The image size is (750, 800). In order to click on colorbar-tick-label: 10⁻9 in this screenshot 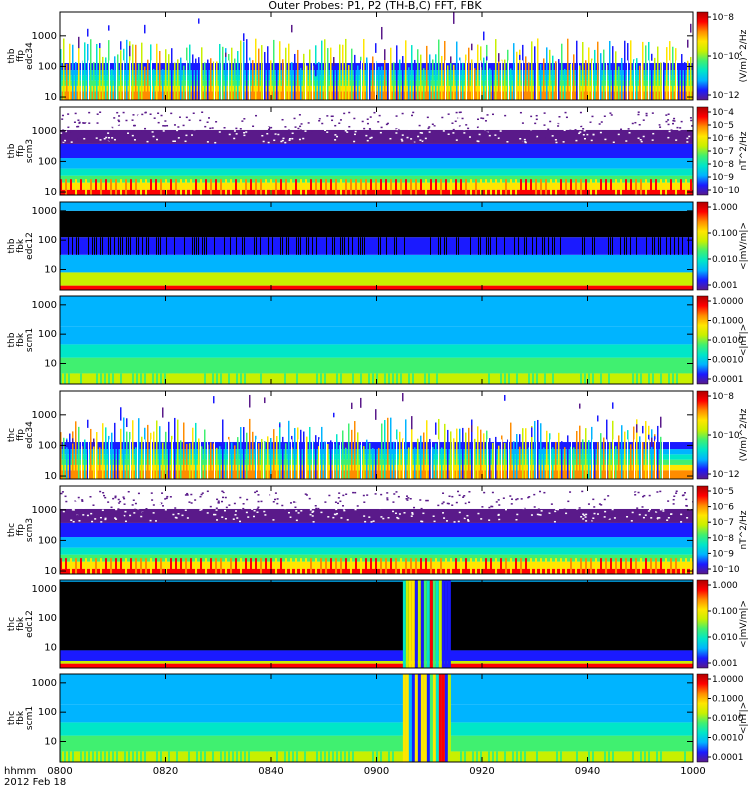, I will do `click(723, 178)`.